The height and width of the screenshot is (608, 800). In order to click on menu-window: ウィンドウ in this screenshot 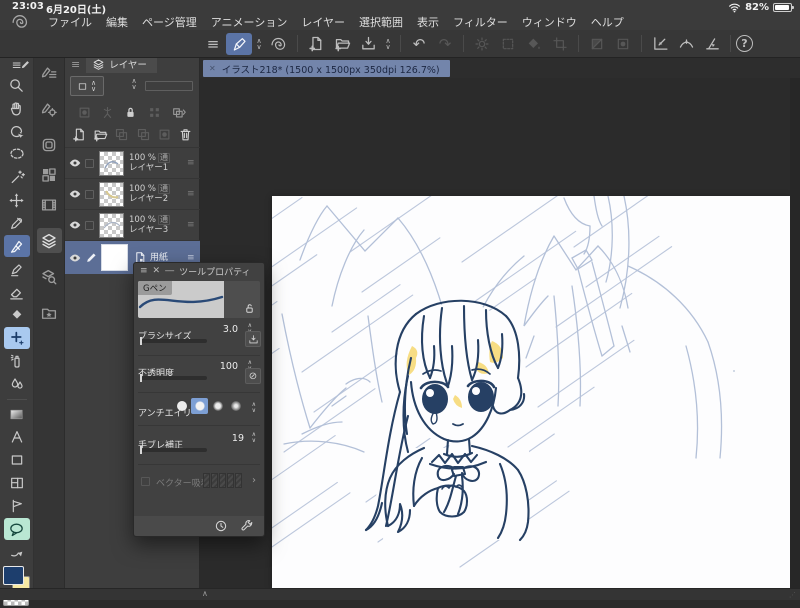, I will do `click(549, 22)`.